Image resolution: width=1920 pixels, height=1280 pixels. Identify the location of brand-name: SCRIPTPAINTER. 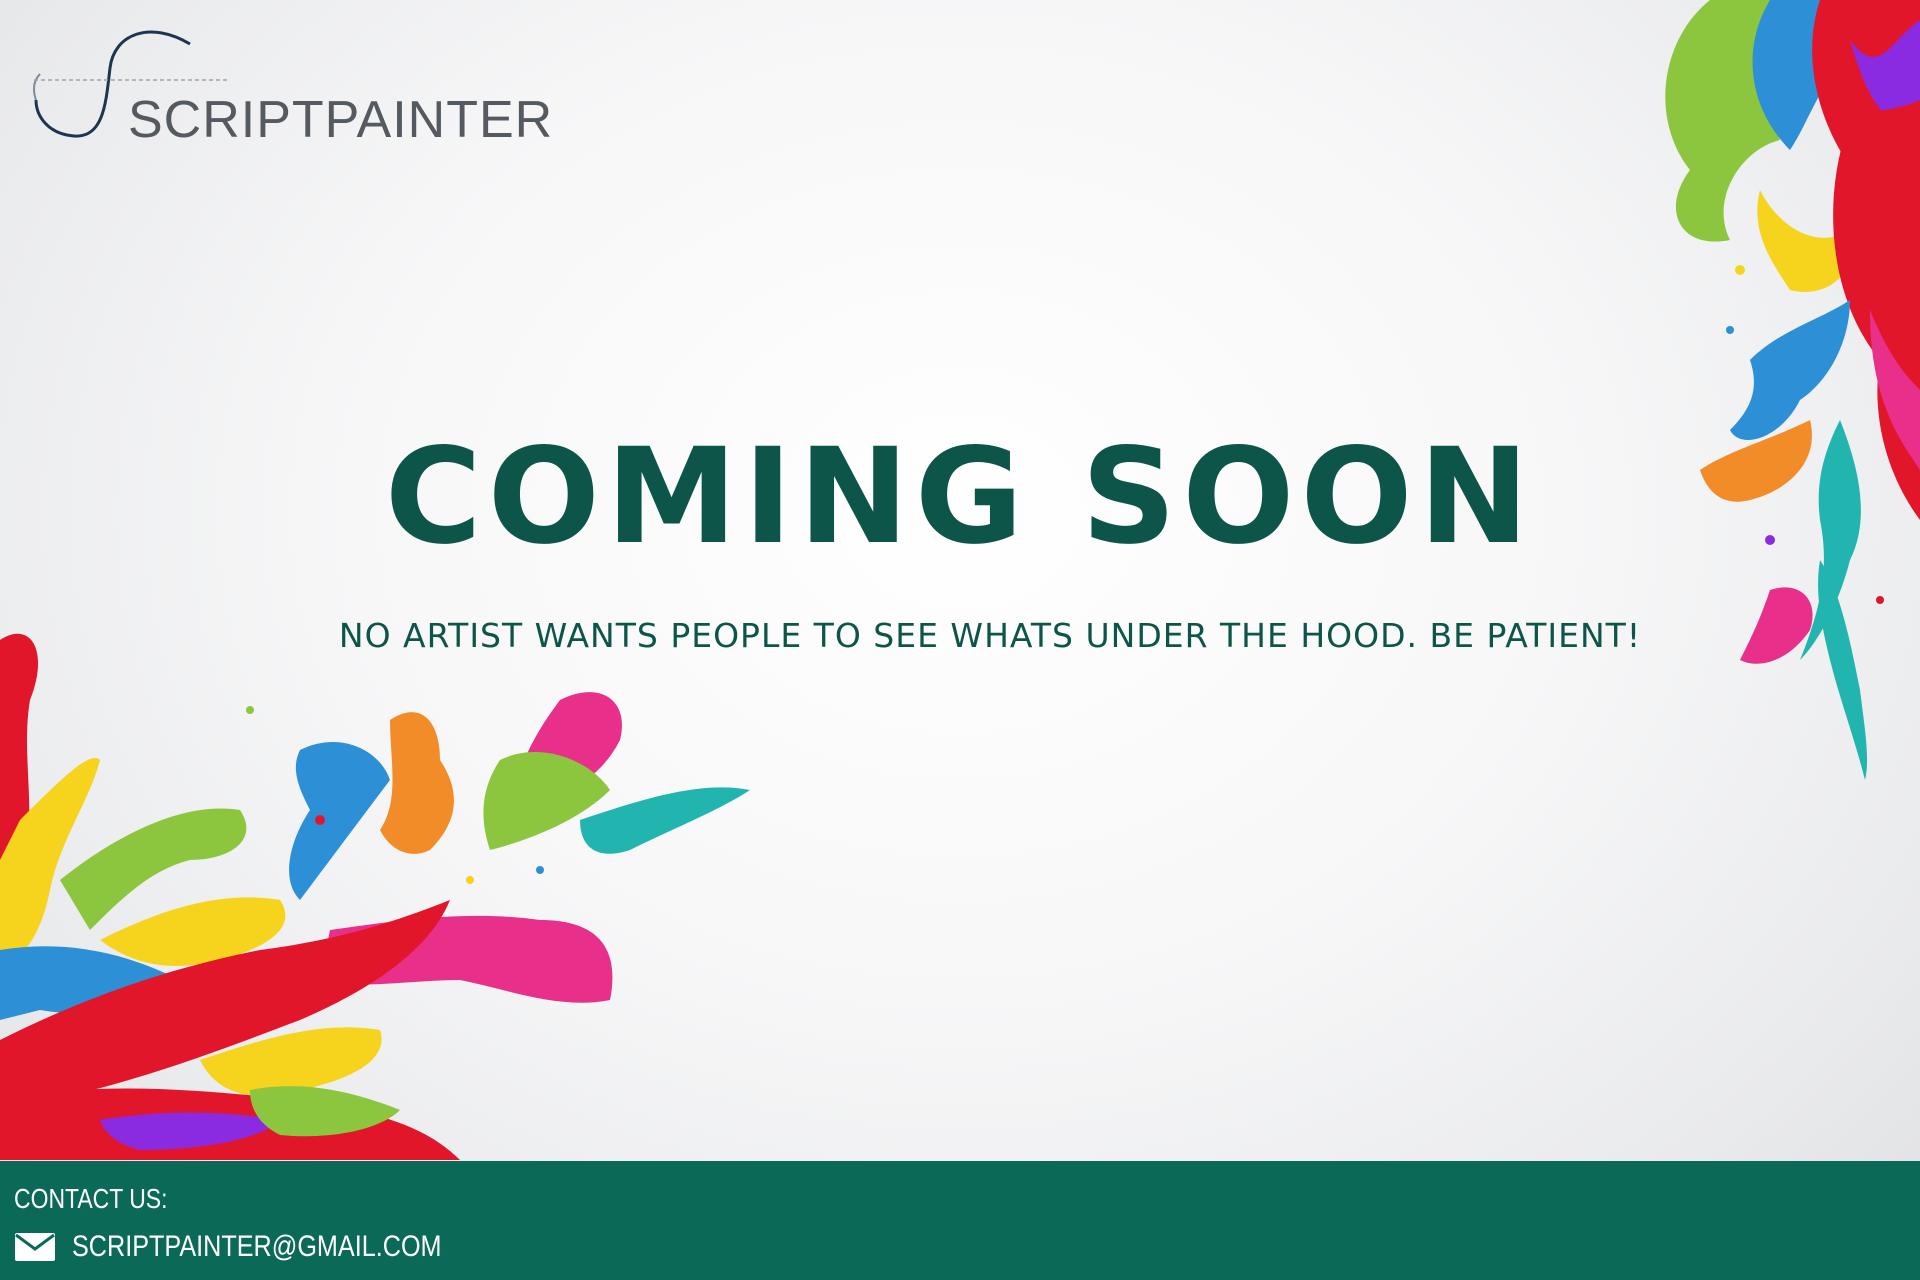
(341, 120).